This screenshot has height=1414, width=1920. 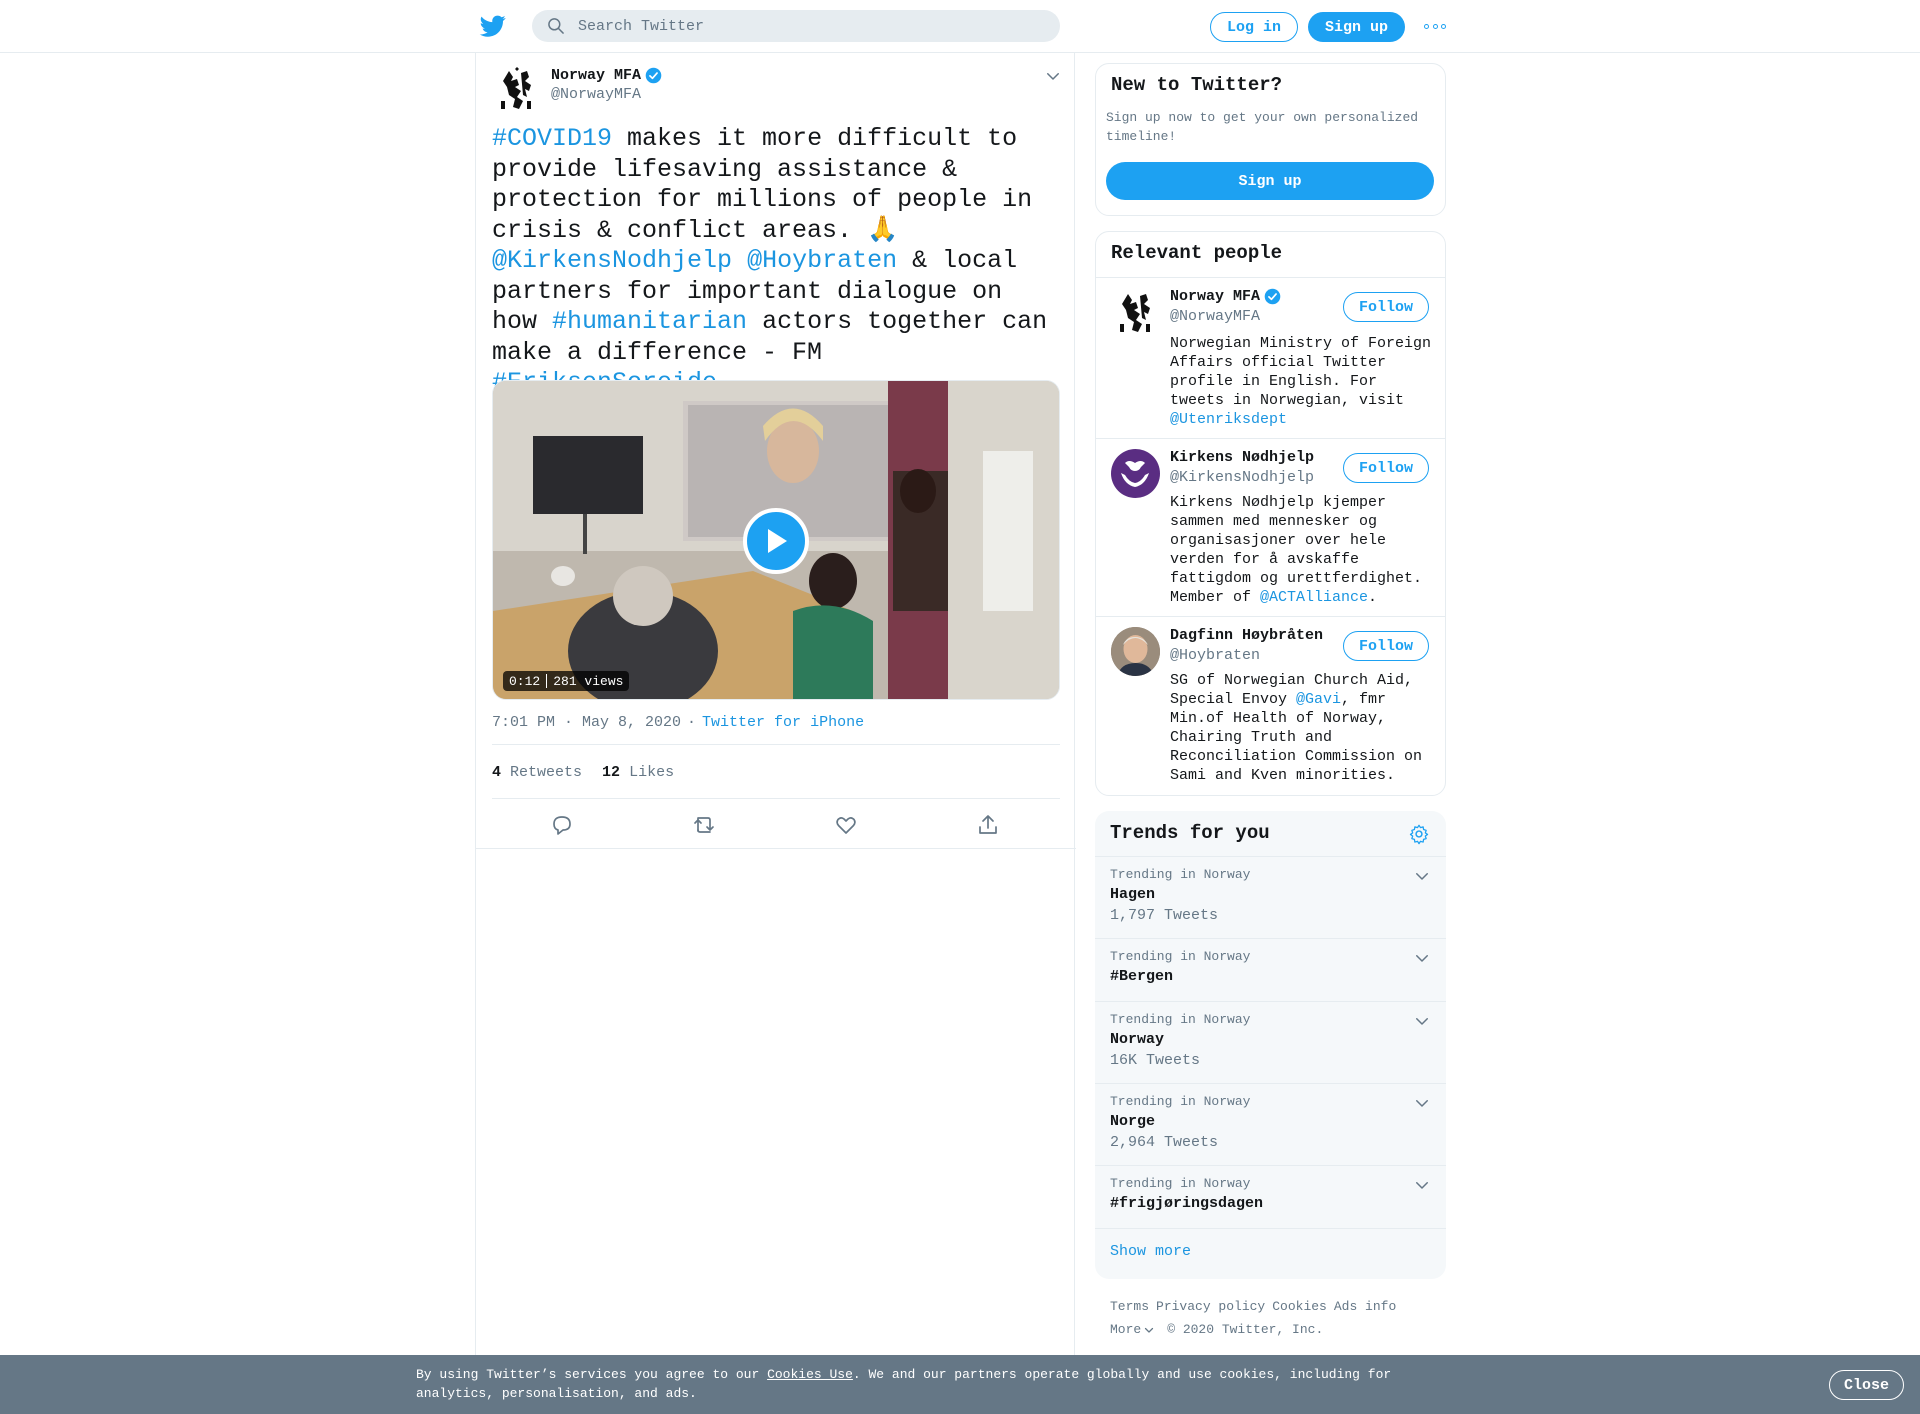 What do you see at coordinates (1270, 897) in the screenshot?
I see `trend-item: Trending in Norway Hagen 1,797 Tweets` at bounding box center [1270, 897].